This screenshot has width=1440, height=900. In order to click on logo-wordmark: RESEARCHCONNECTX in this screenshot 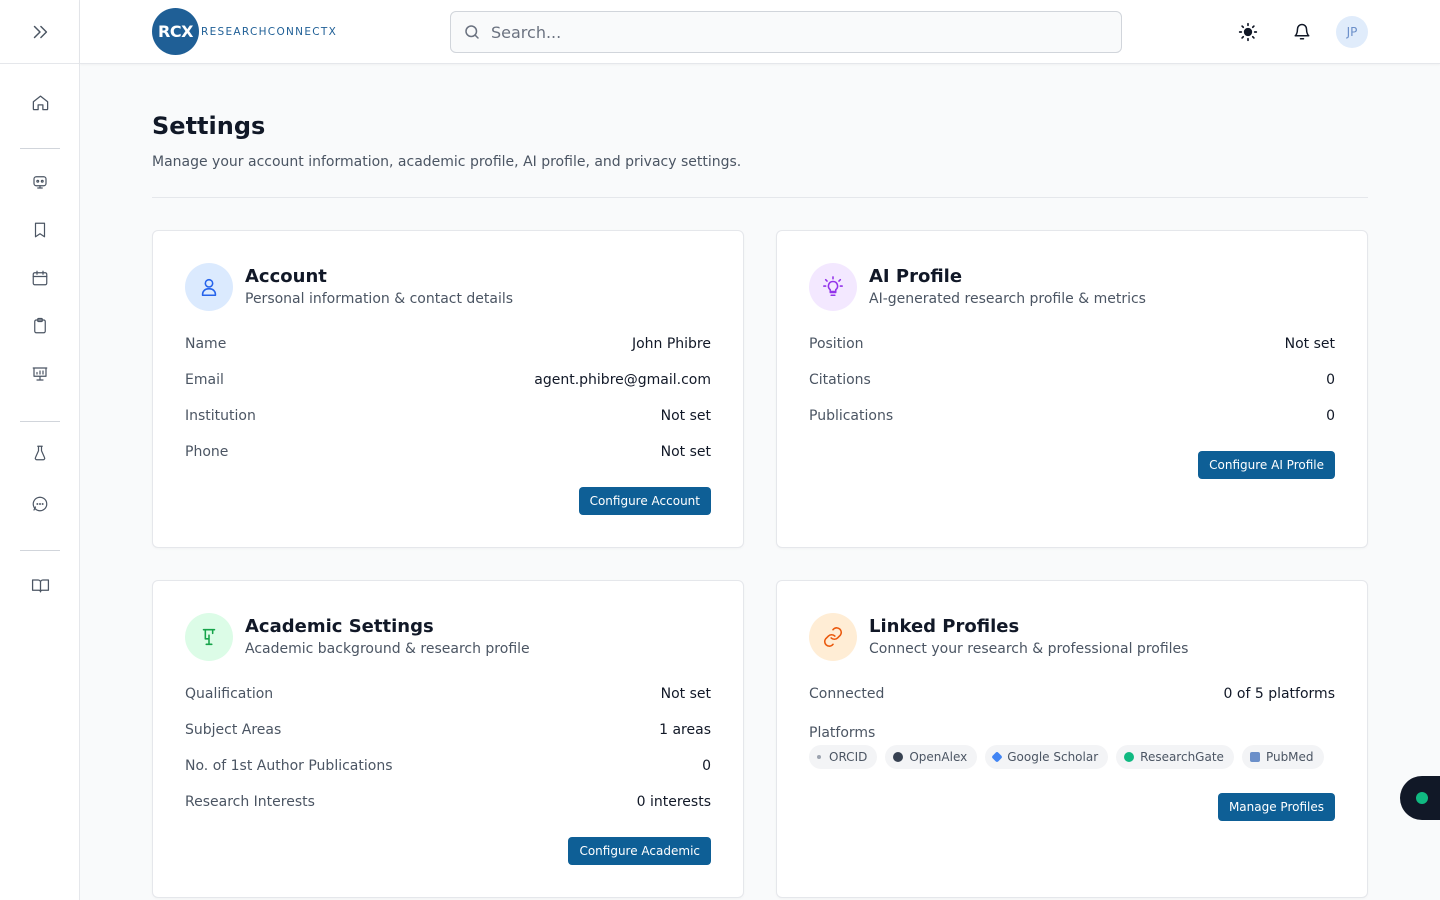, I will do `click(269, 31)`.